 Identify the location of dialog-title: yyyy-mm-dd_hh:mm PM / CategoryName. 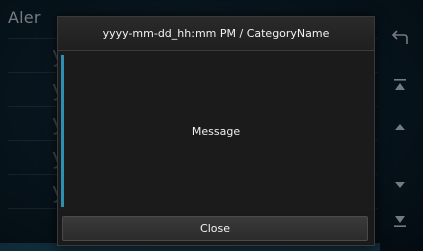
(216, 33).